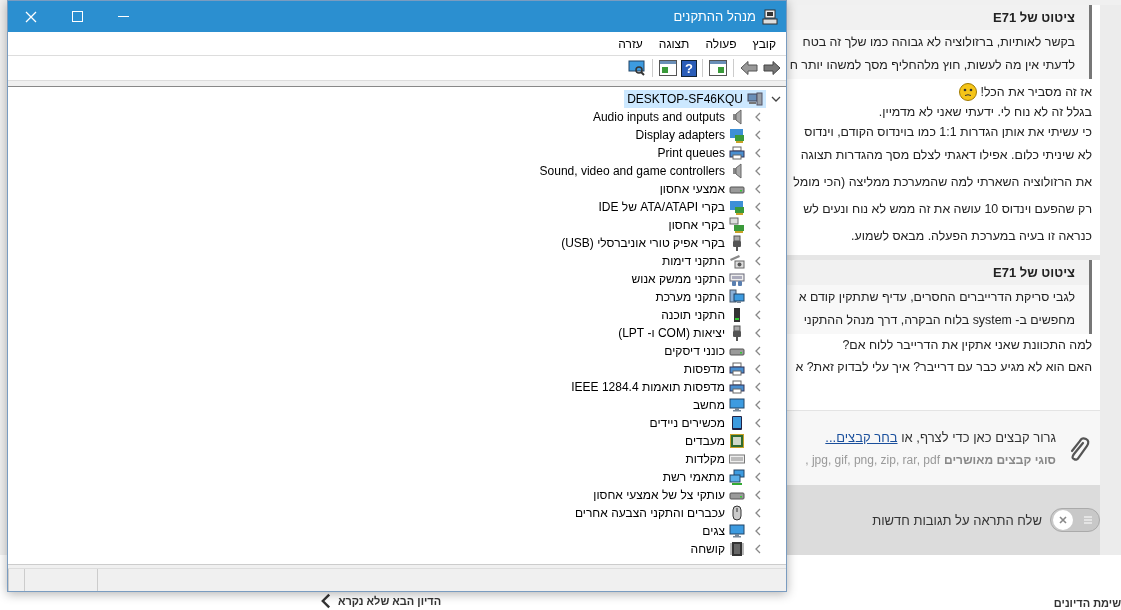  Describe the element at coordinates (737, 225) in the screenshot. I see `storage-controller-icon` at that location.